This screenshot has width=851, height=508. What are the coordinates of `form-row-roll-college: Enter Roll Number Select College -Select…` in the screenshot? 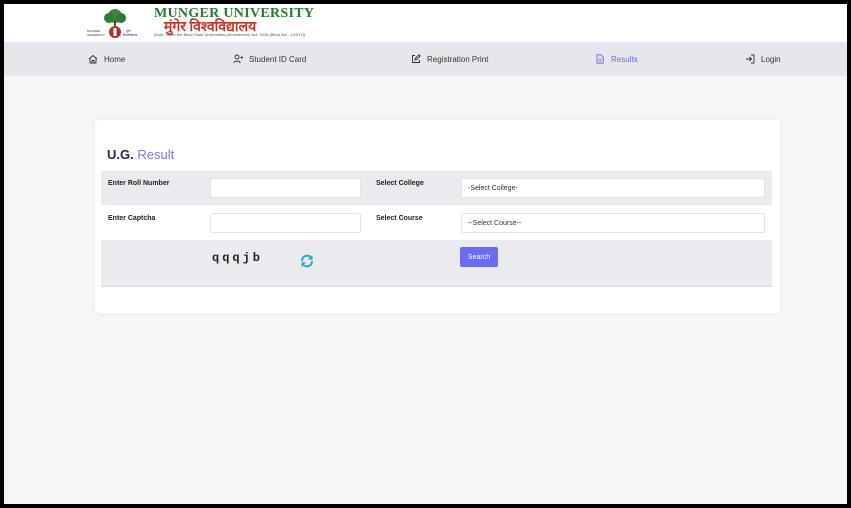 It's located at (436, 188).